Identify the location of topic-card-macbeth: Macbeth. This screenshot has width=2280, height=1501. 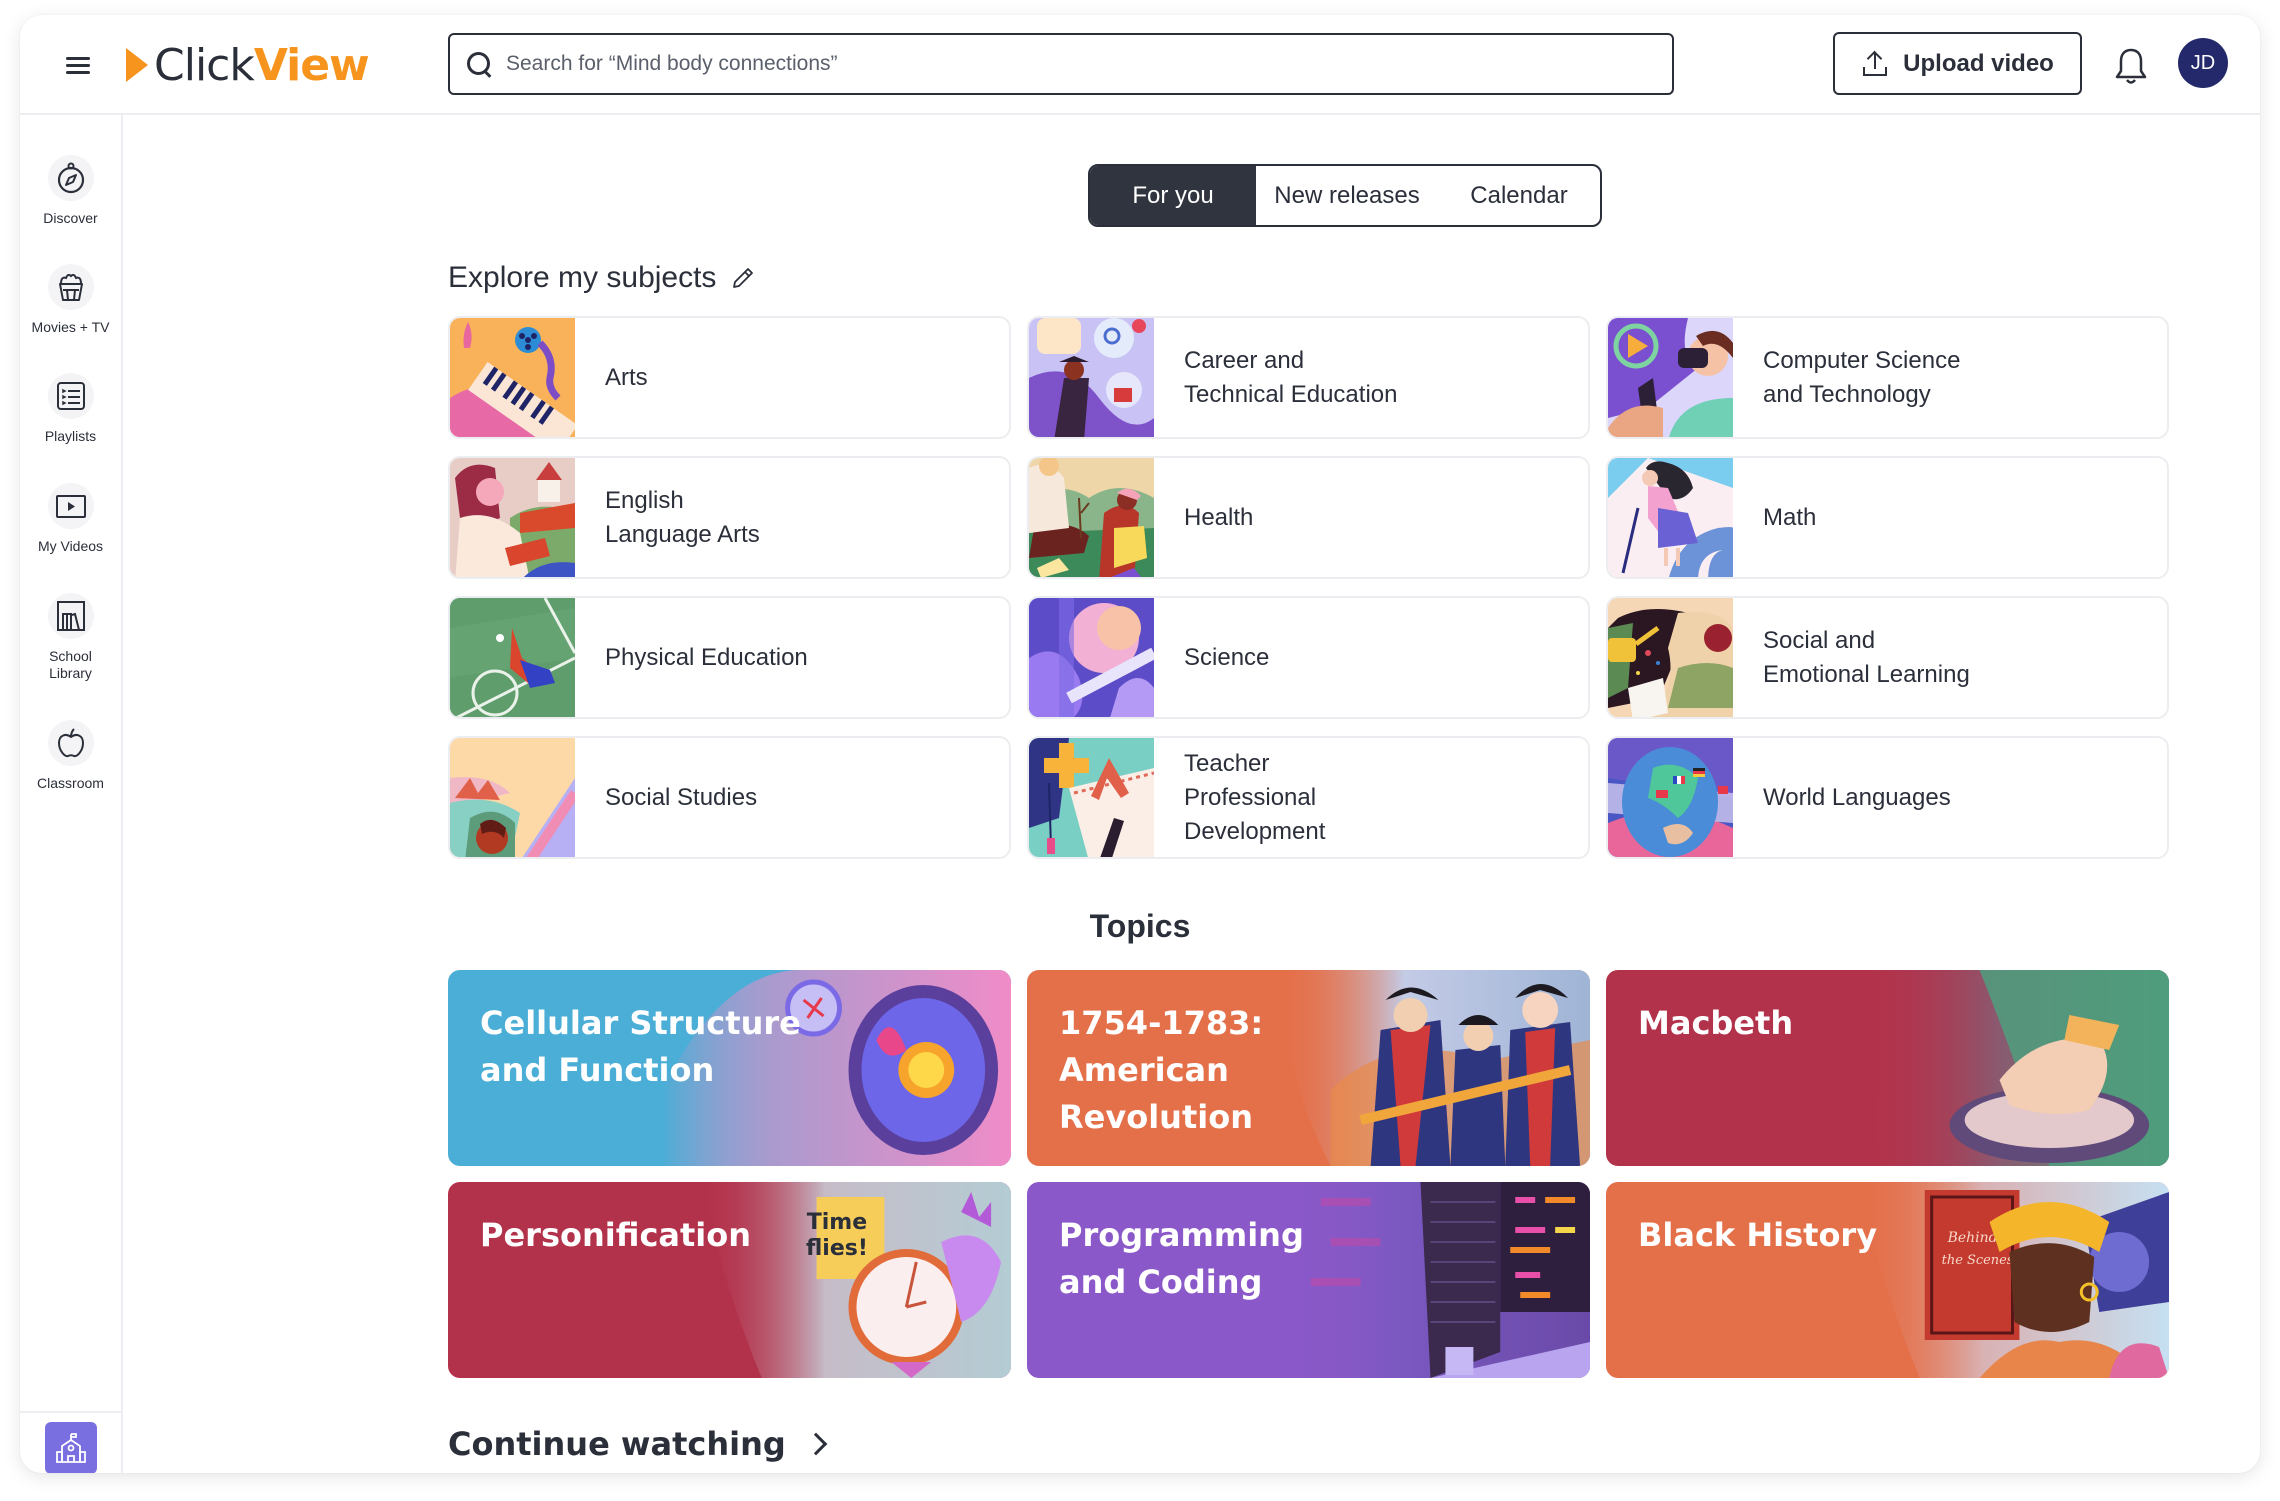
(1887, 1068).